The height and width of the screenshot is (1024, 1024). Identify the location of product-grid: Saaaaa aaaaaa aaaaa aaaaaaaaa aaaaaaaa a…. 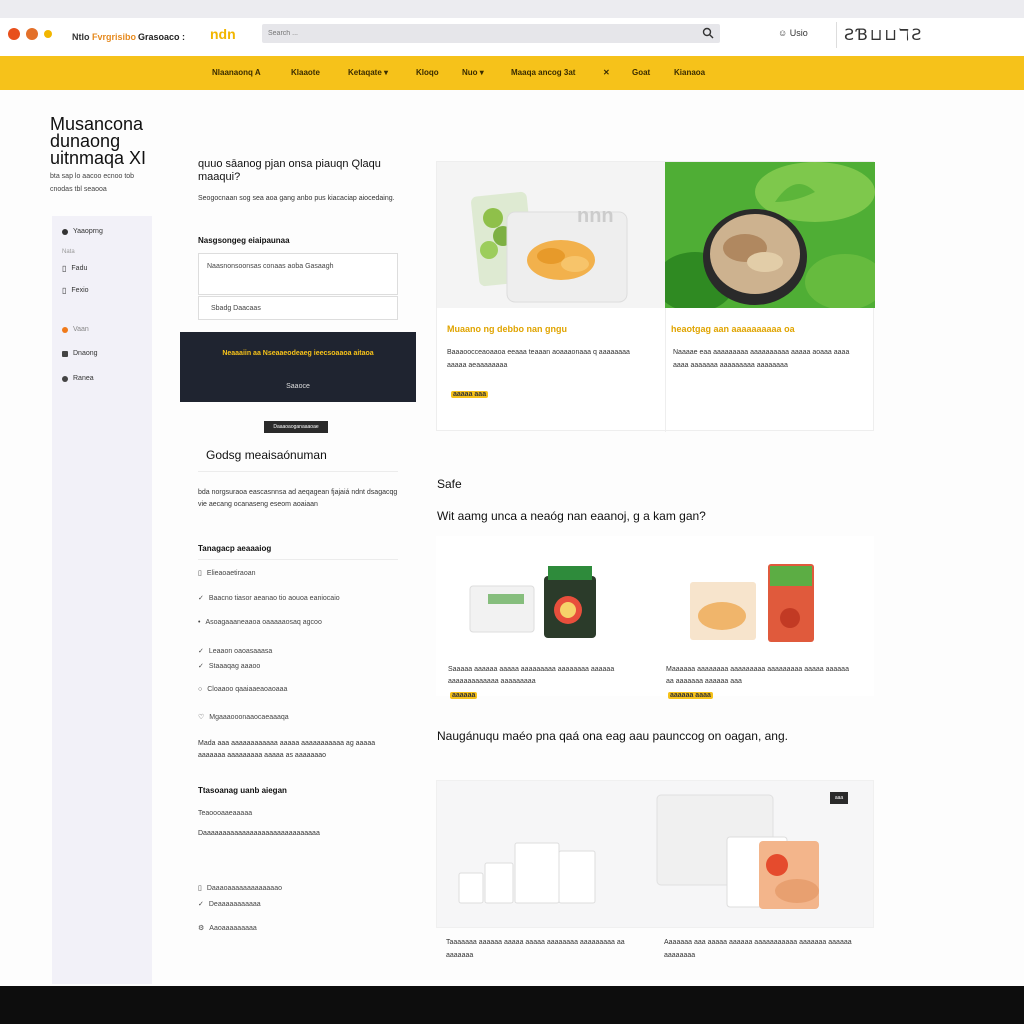
(655, 617).